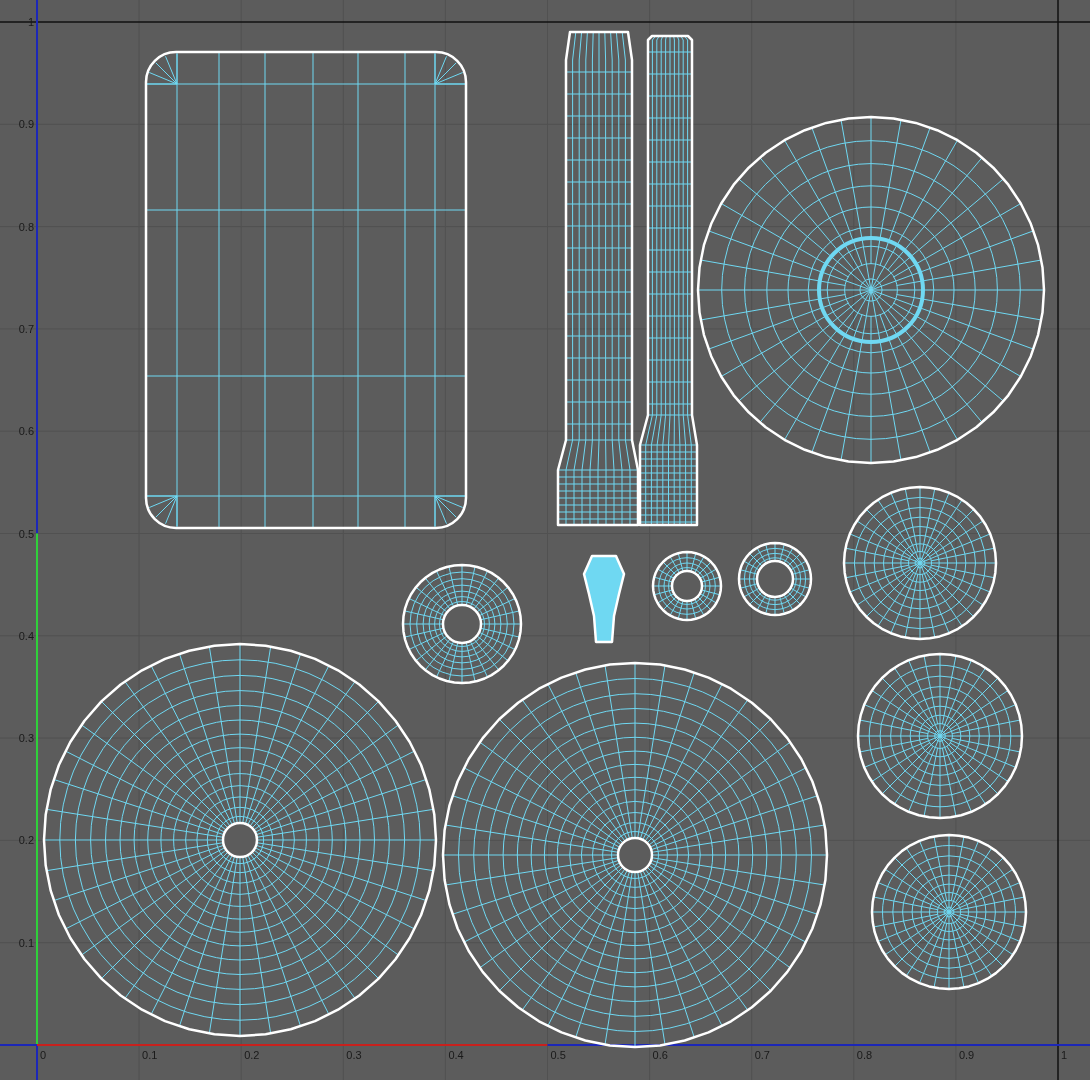 This screenshot has width=1090, height=1080. Describe the element at coordinates (30, 22) in the screenshot. I see `v-tick-label: 1` at that location.